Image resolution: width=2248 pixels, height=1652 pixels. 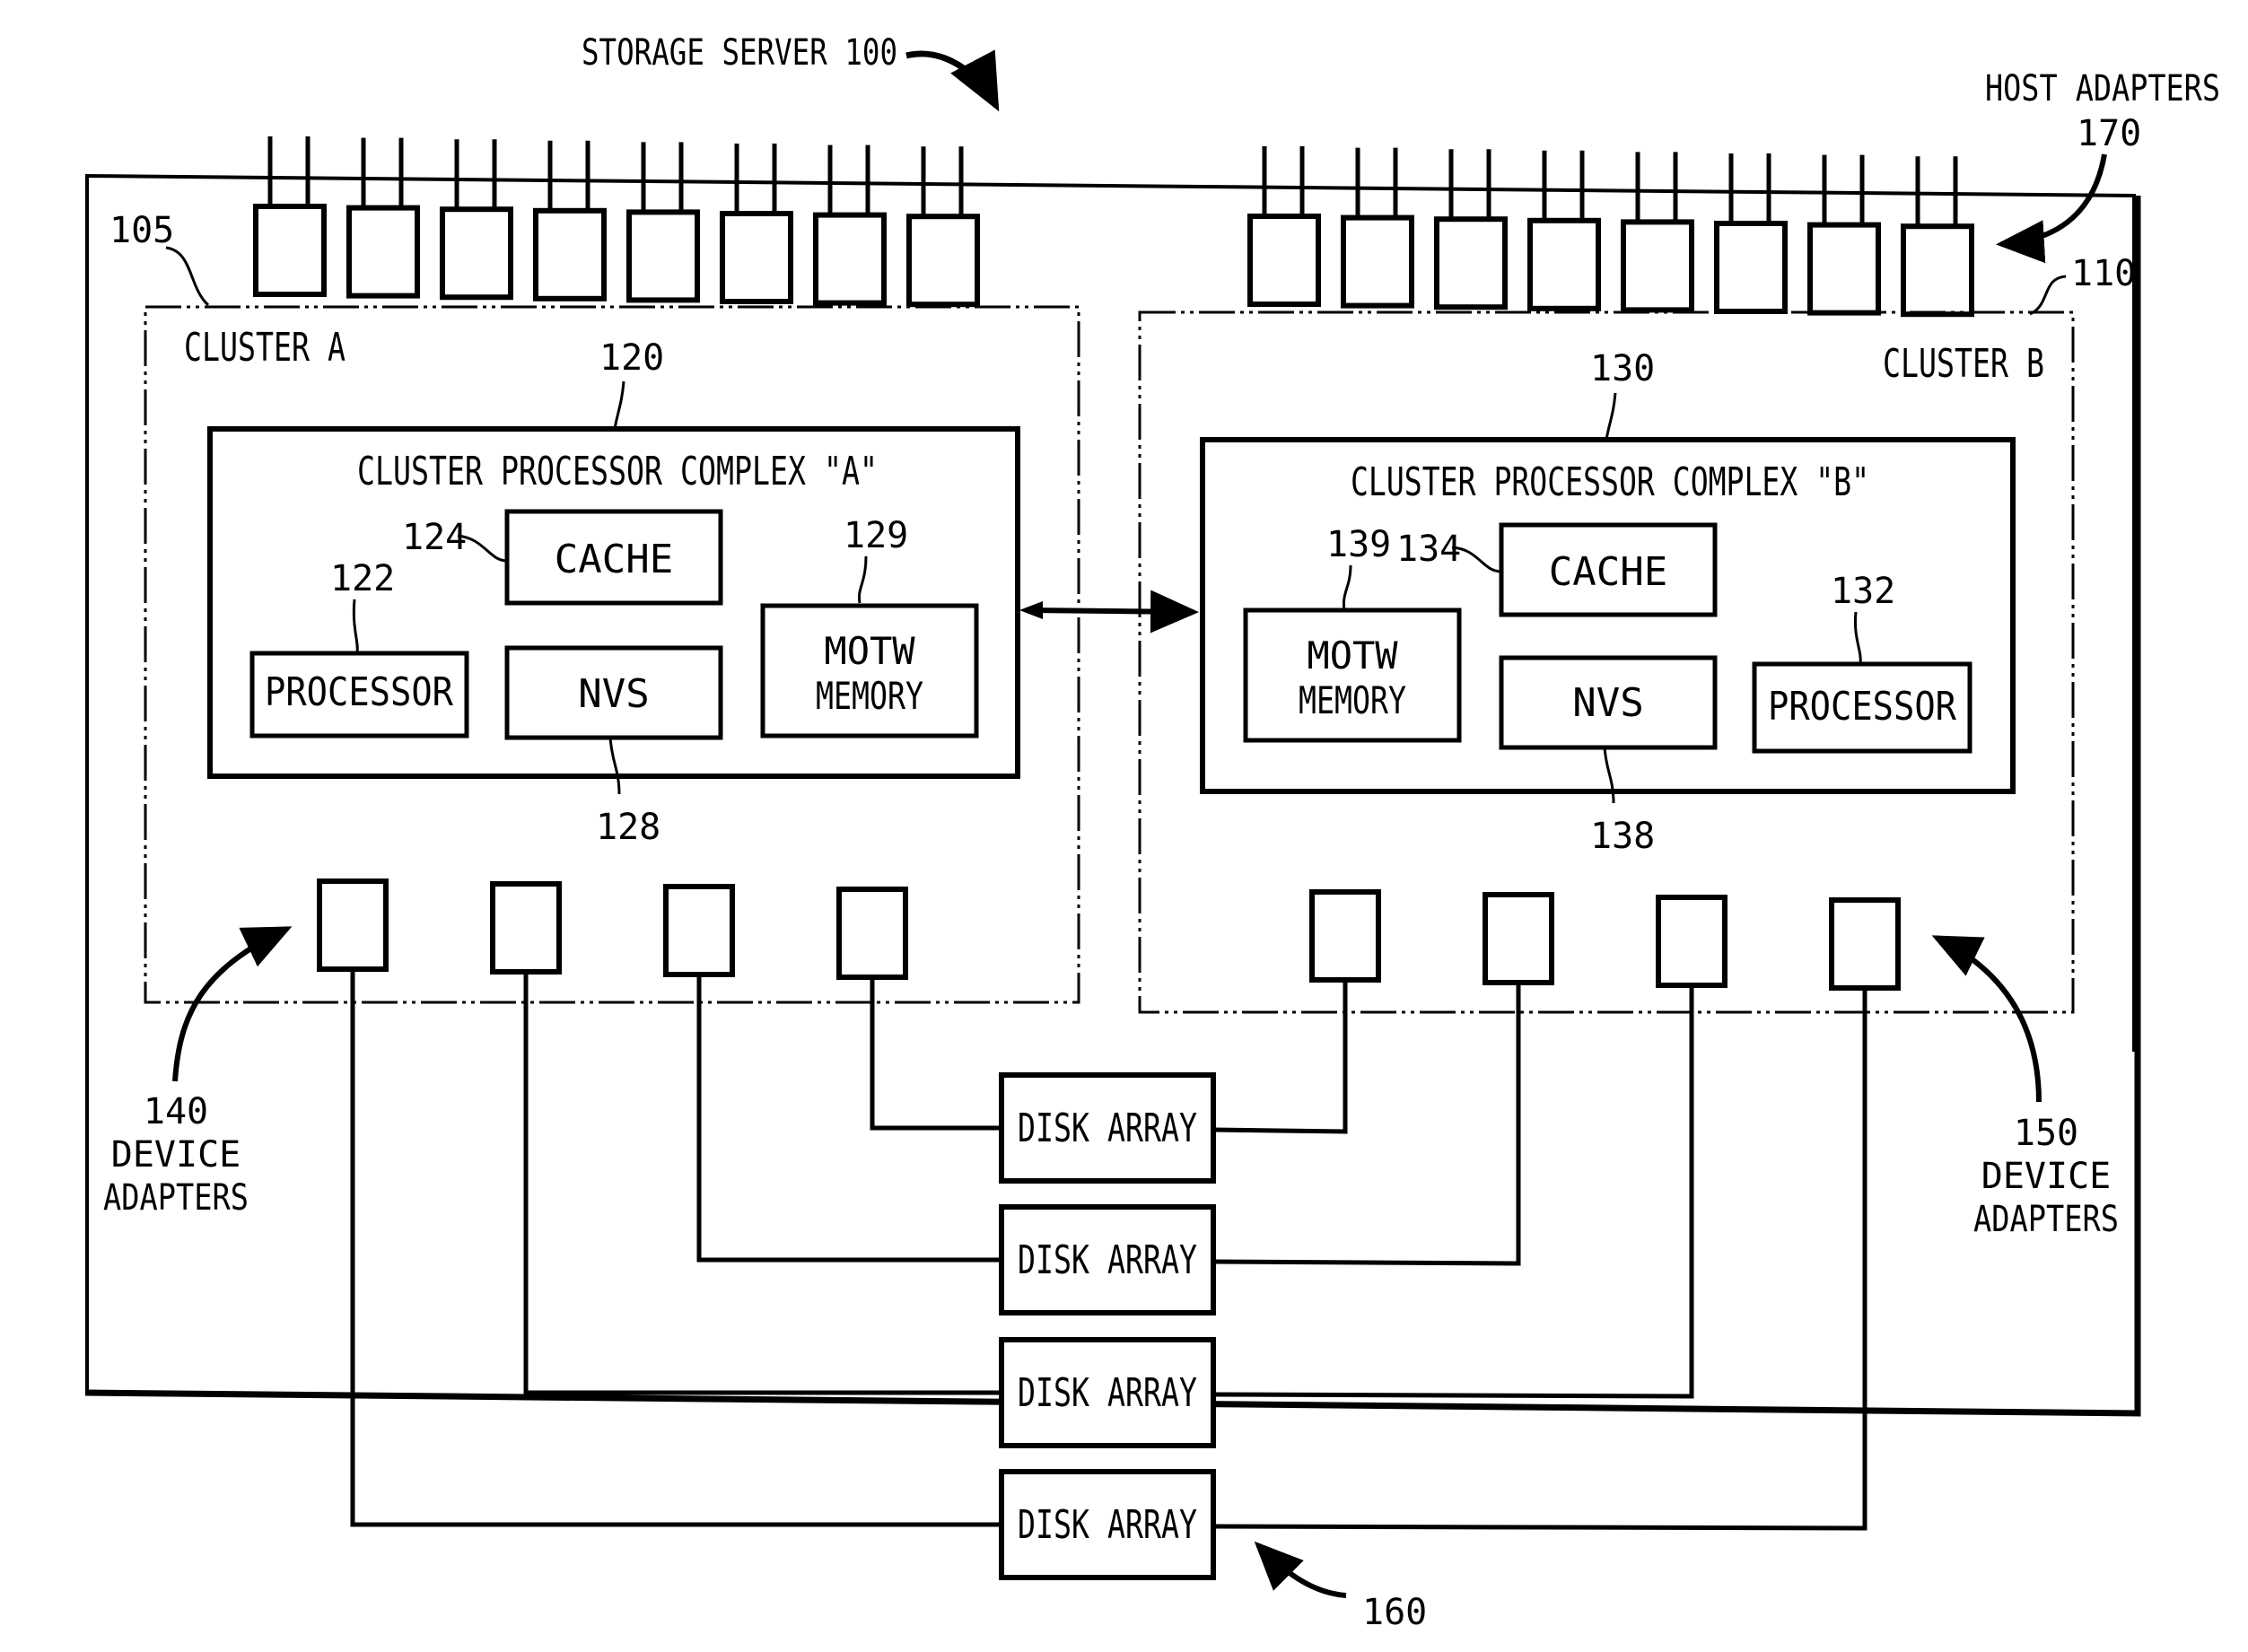 What do you see at coordinates (1622, 836) in the screenshot?
I see `nvs-b-ref: 138` at bounding box center [1622, 836].